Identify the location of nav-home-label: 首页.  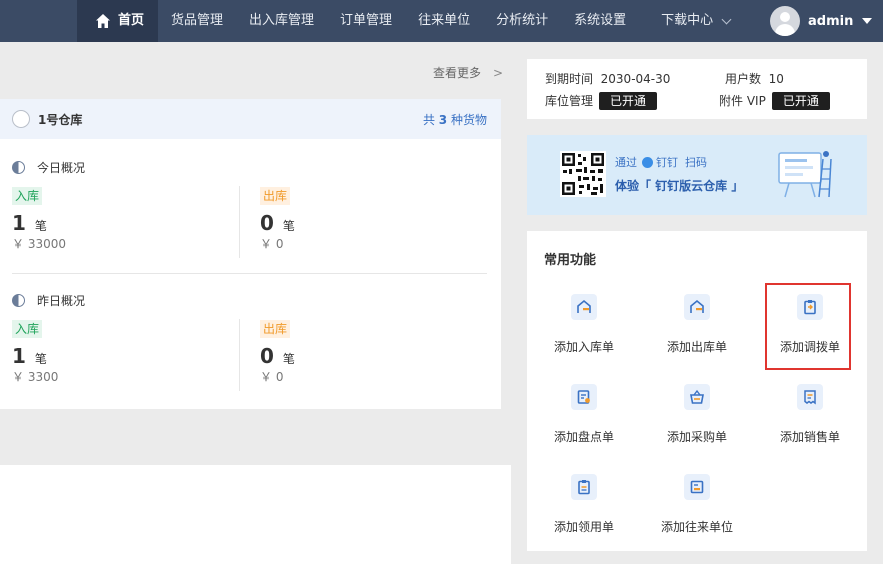
(131, 20).